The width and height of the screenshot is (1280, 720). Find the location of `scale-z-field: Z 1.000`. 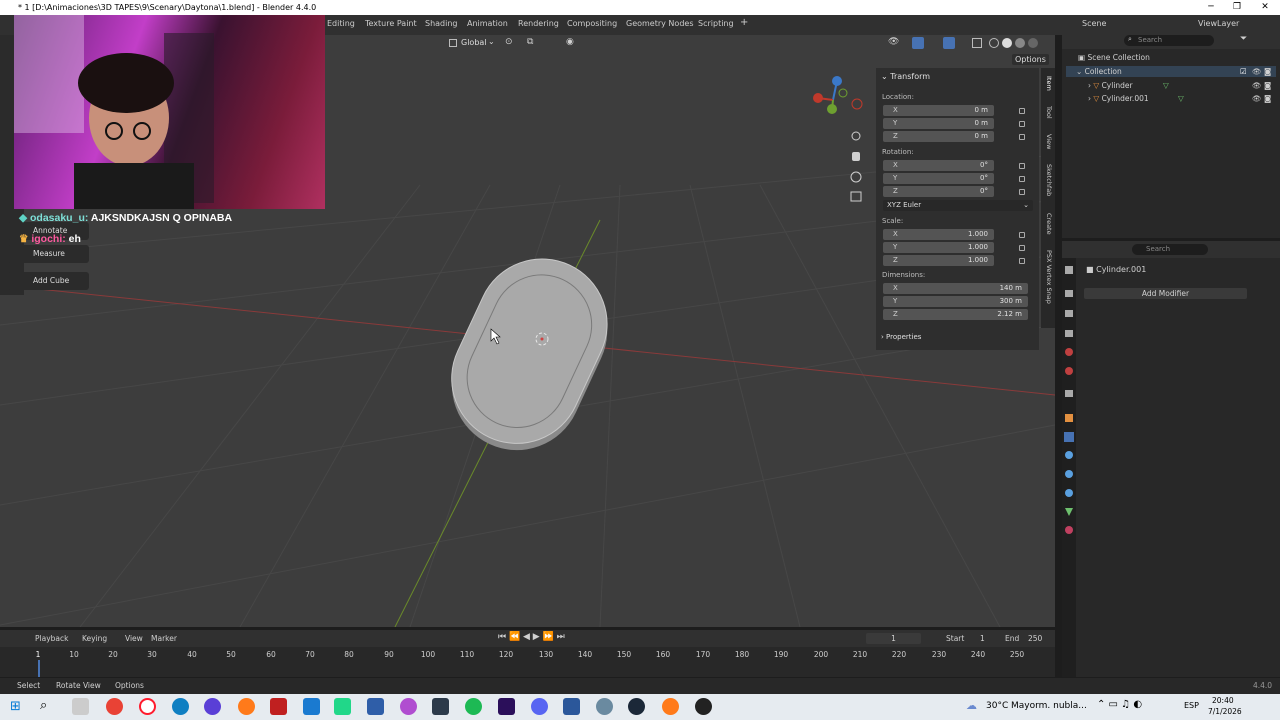

scale-z-field: Z 1.000 is located at coordinates (938, 260).